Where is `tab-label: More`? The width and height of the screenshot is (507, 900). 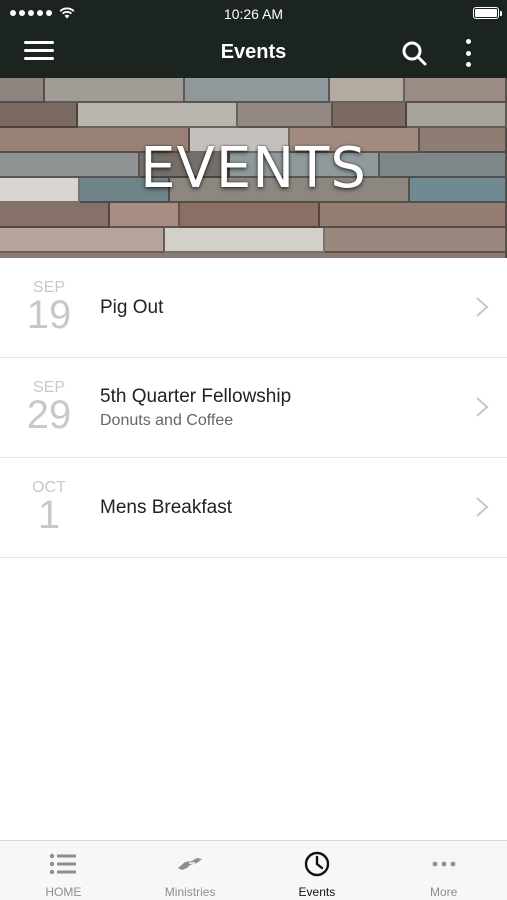
tab-label: More is located at coordinates (443, 892).